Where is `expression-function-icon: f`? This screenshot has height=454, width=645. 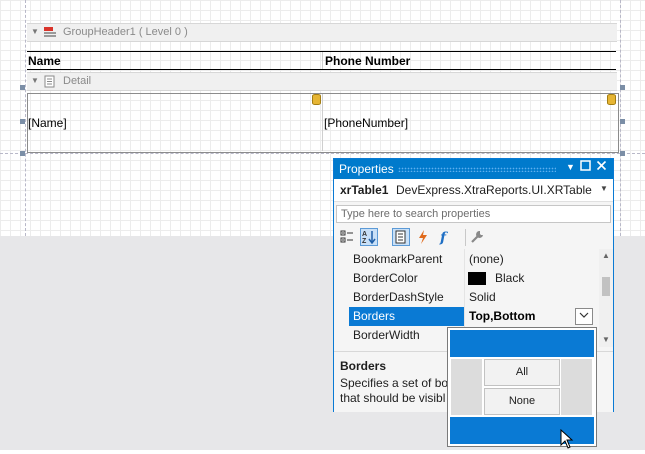
expression-function-icon: f is located at coordinates (445, 237).